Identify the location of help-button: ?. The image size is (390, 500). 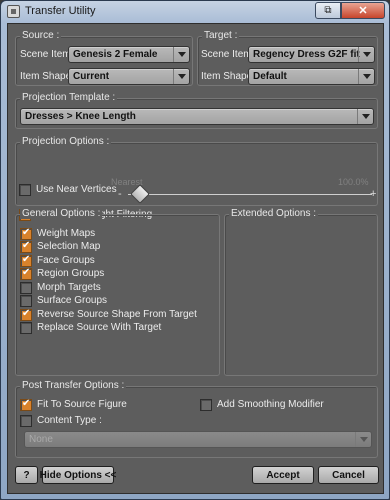
(26, 475).